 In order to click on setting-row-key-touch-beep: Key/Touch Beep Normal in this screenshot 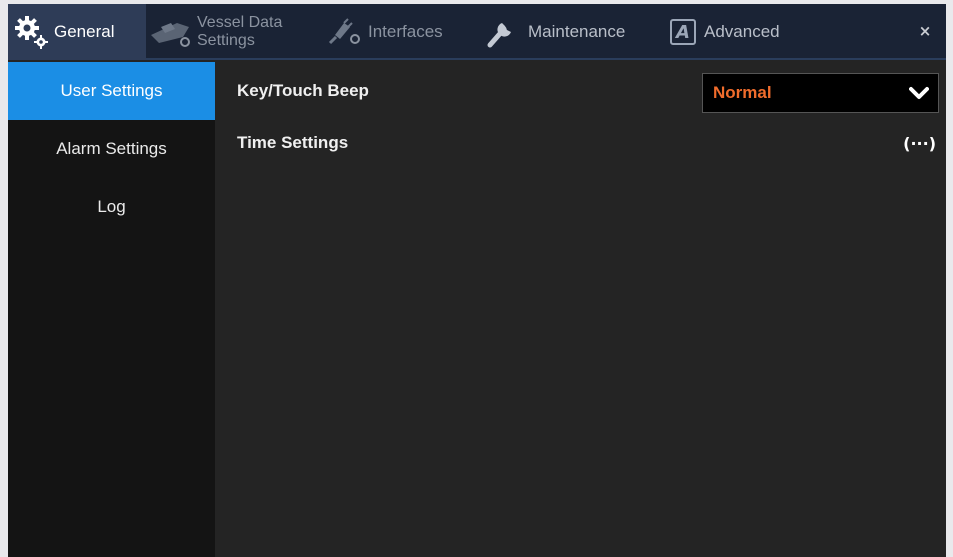, I will do `click(580, 91)`.